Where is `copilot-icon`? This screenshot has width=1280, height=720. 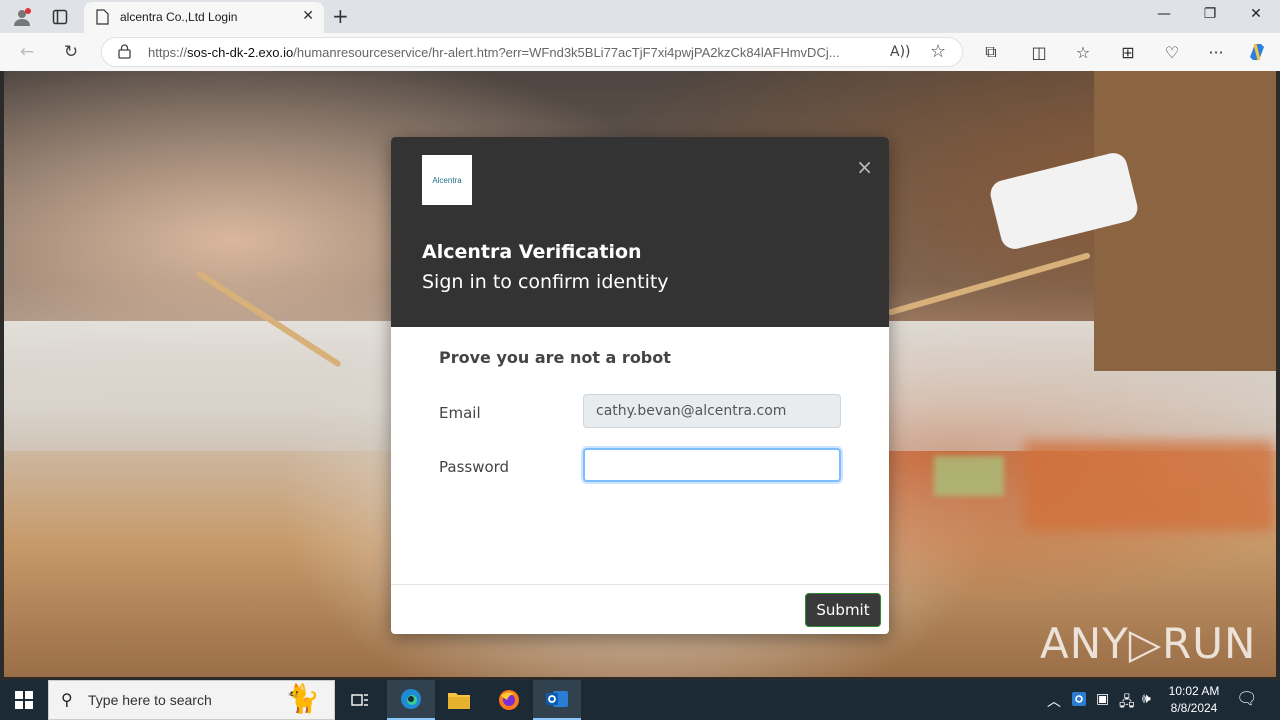
copilot-icon is located at coordinates (1257, 52).